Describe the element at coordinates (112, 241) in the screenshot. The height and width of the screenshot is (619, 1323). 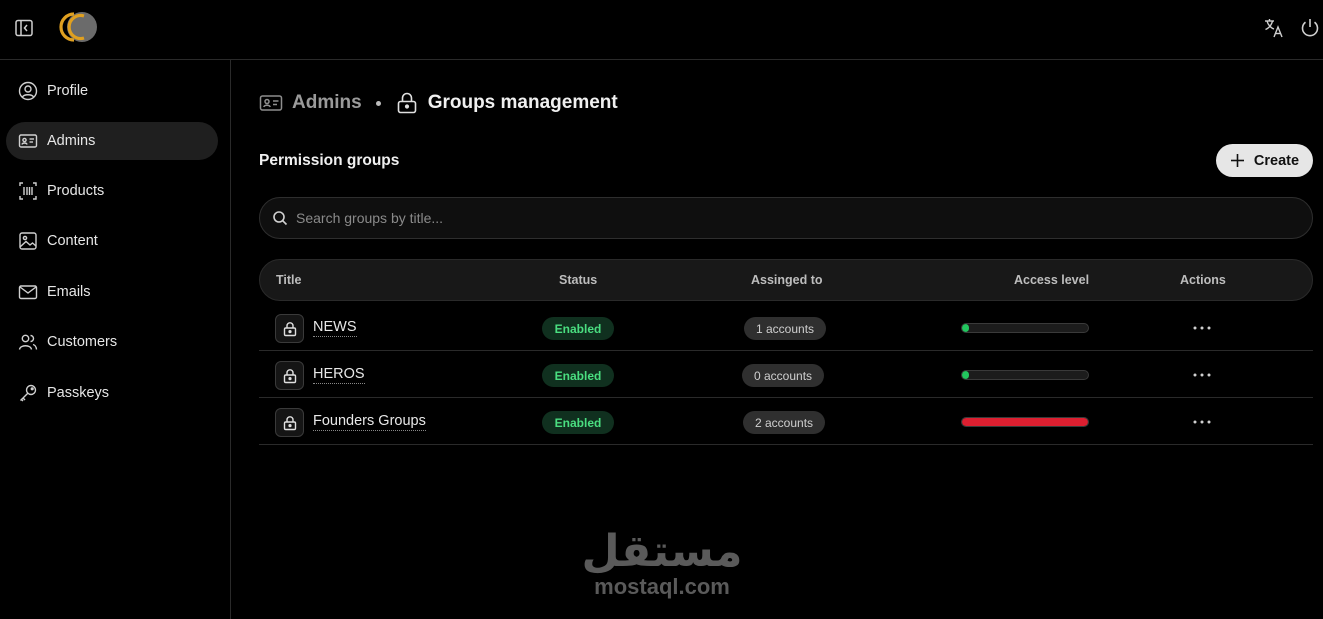
I see `sidebar-item-content: Content` at that location.